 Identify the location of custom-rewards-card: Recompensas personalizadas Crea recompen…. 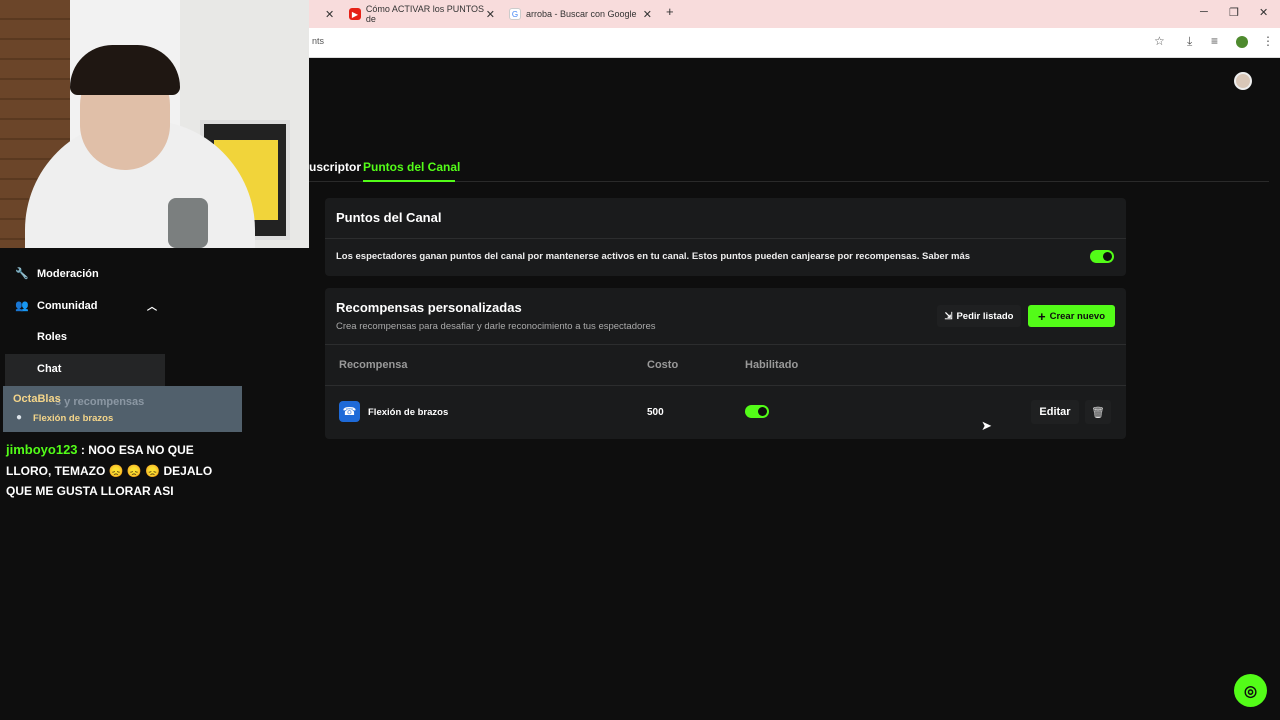
(725, 363).